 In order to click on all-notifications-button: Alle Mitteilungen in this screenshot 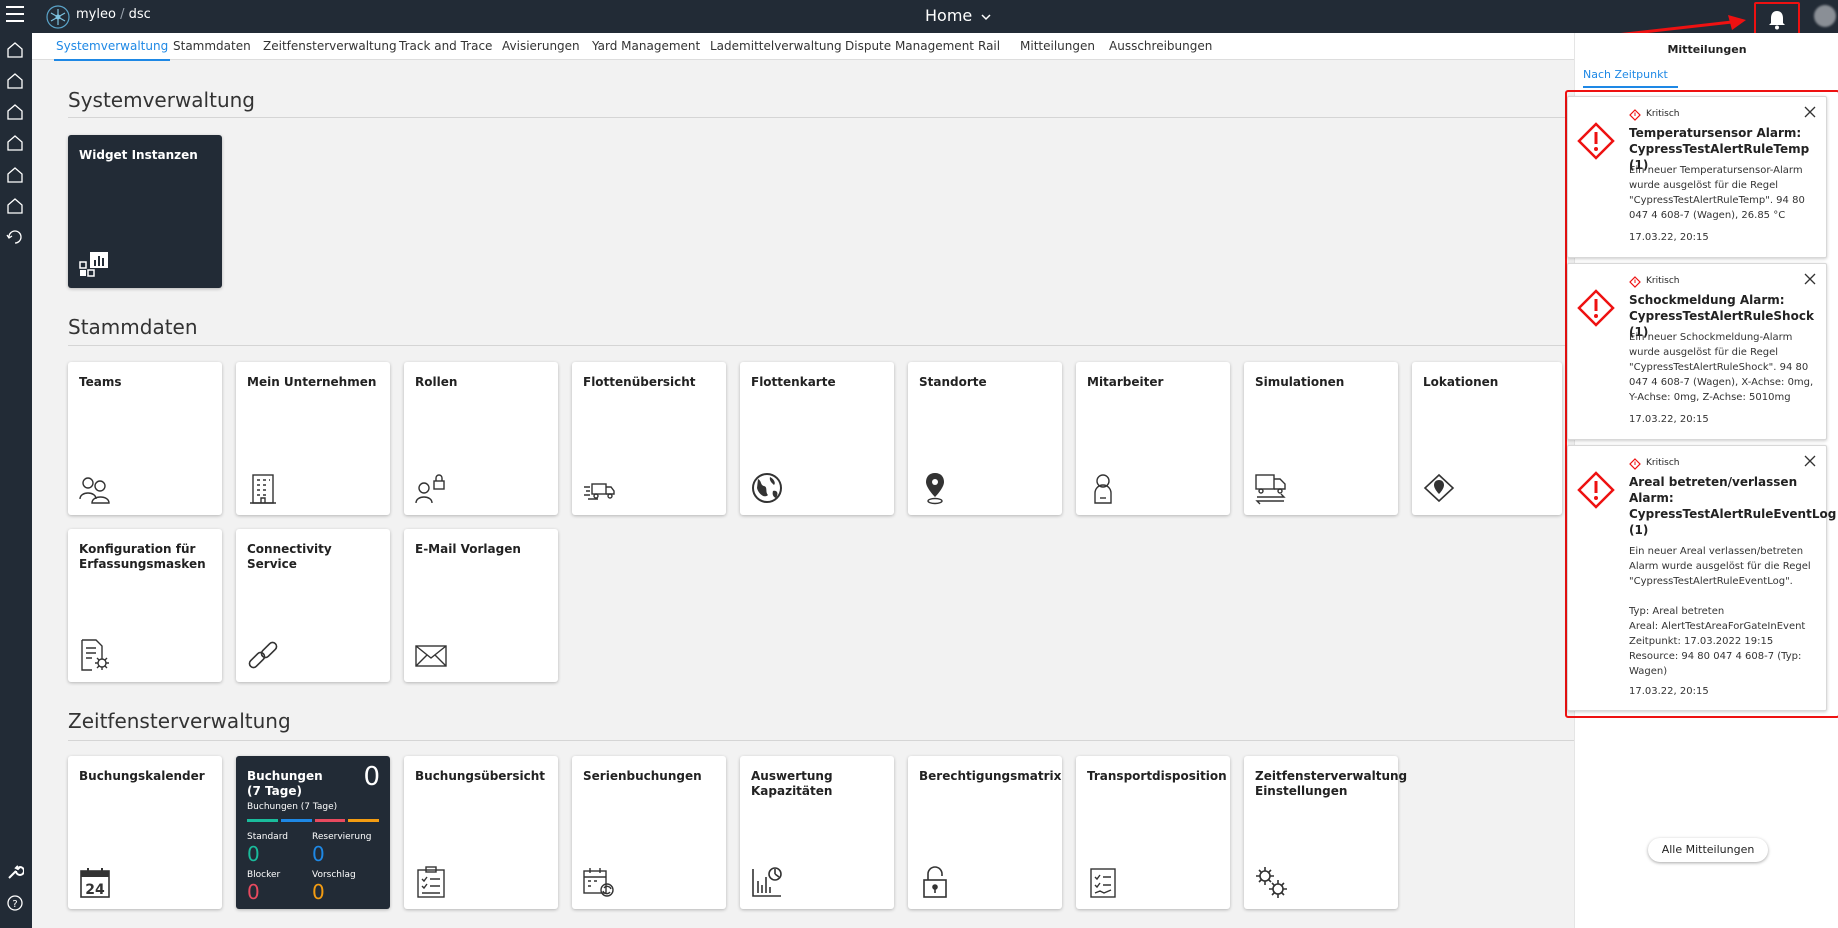, I will do `click(1708, 850)`.